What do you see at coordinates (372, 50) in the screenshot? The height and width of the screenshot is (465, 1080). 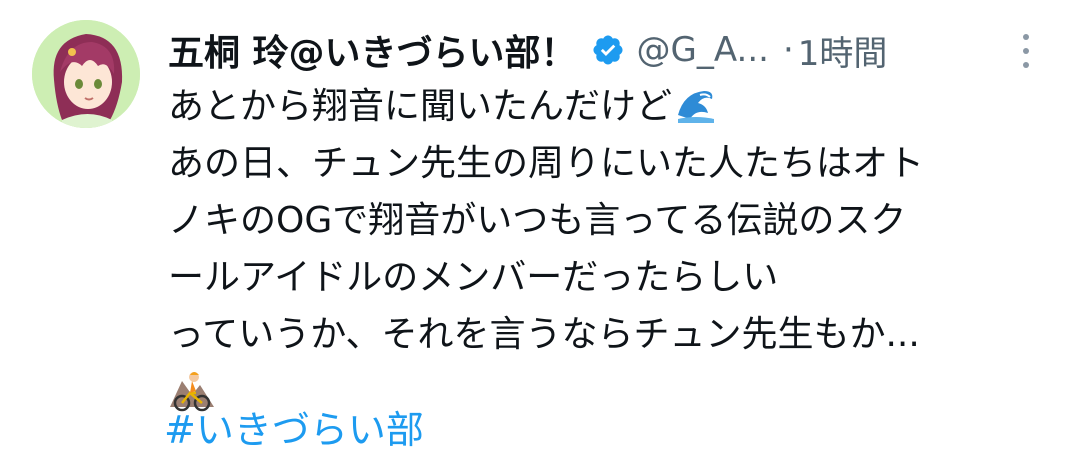 I see `display-name: 五桐 玲@いきづらい部！` at bounding box center [372, 50].